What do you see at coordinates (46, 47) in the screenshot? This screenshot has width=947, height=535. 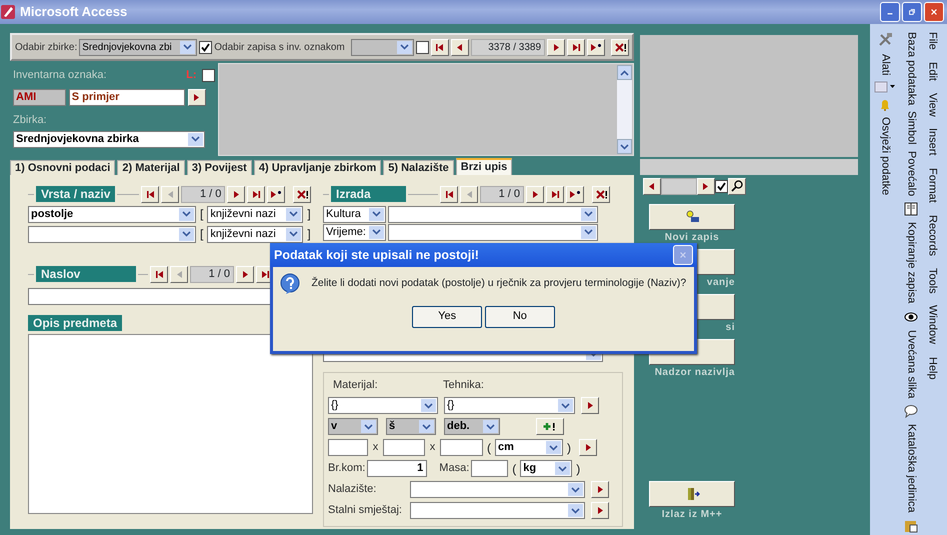 I see `collection-label: Odabir zbirke:` at bounding box center [46, 47].